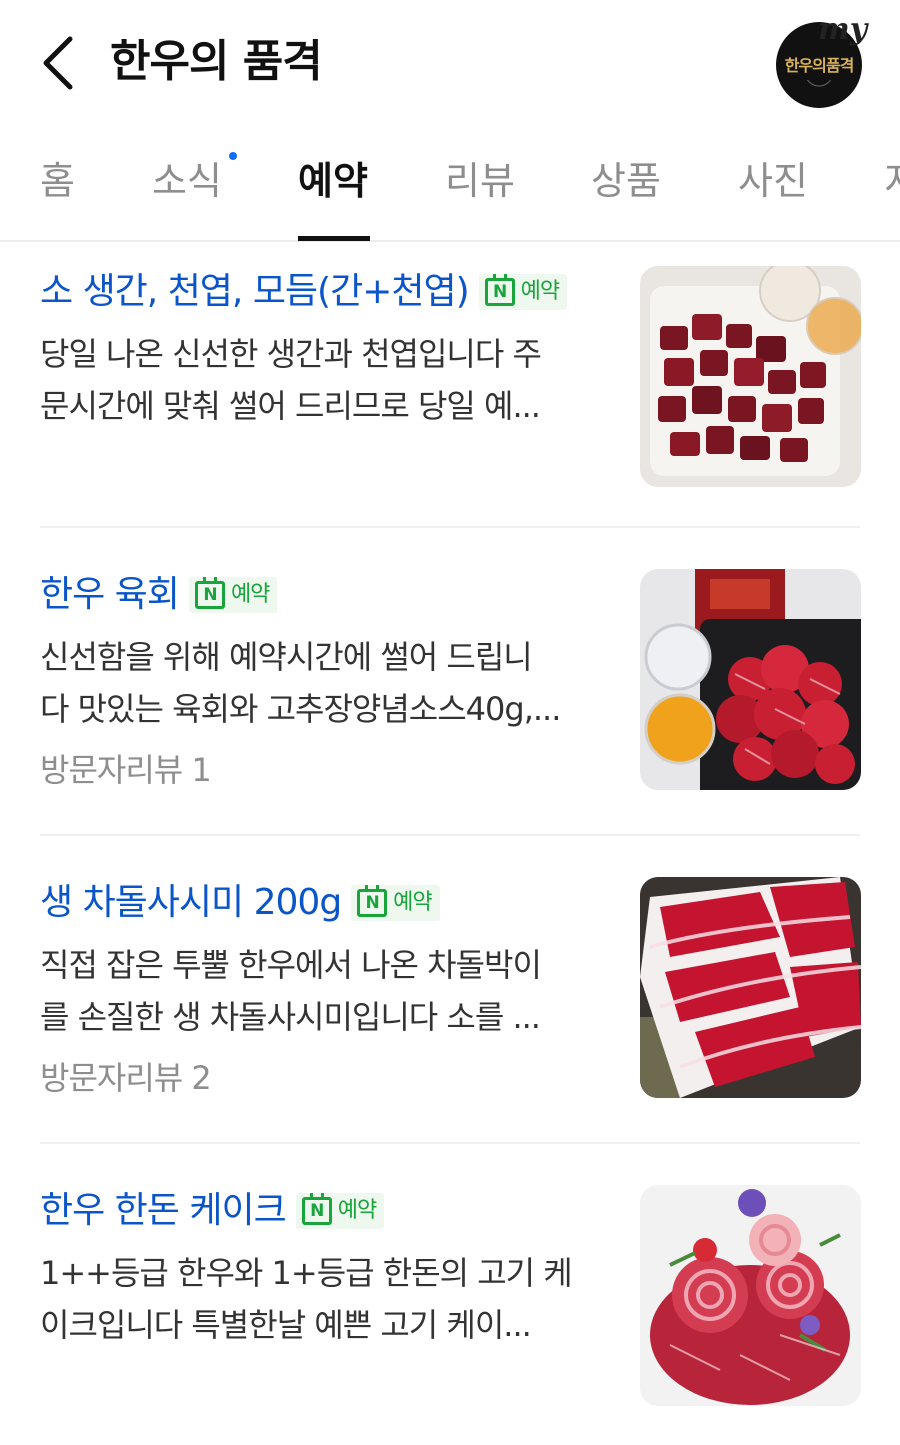 Image resolution: width=900 pixels, height=1445 pixels. What do you see at coordinates (773, 181) in the screenshot?
I see `tab-photos: 사진` at bounding box center [773, 181].